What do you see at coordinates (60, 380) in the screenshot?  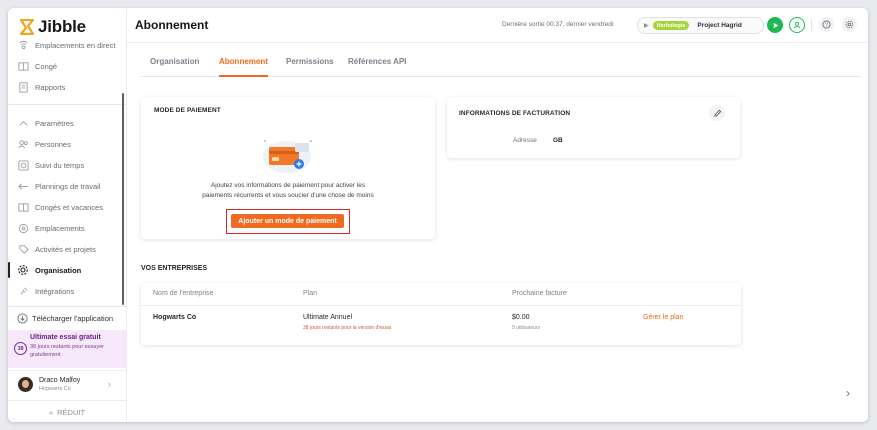 I see `user-name: Draco Malfoy` at bounding box center [60, 380].